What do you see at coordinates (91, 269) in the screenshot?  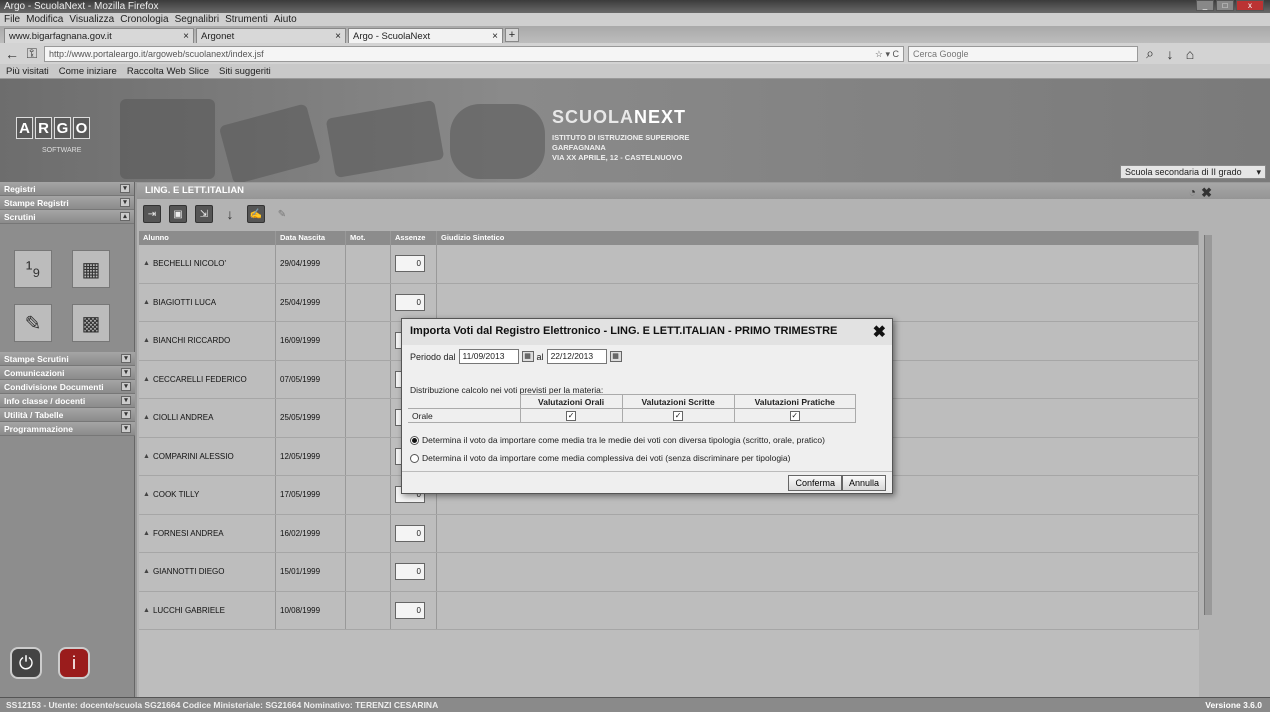 I see `clapperboard-tile-icon: ▦` at bounding box center [91, 269].